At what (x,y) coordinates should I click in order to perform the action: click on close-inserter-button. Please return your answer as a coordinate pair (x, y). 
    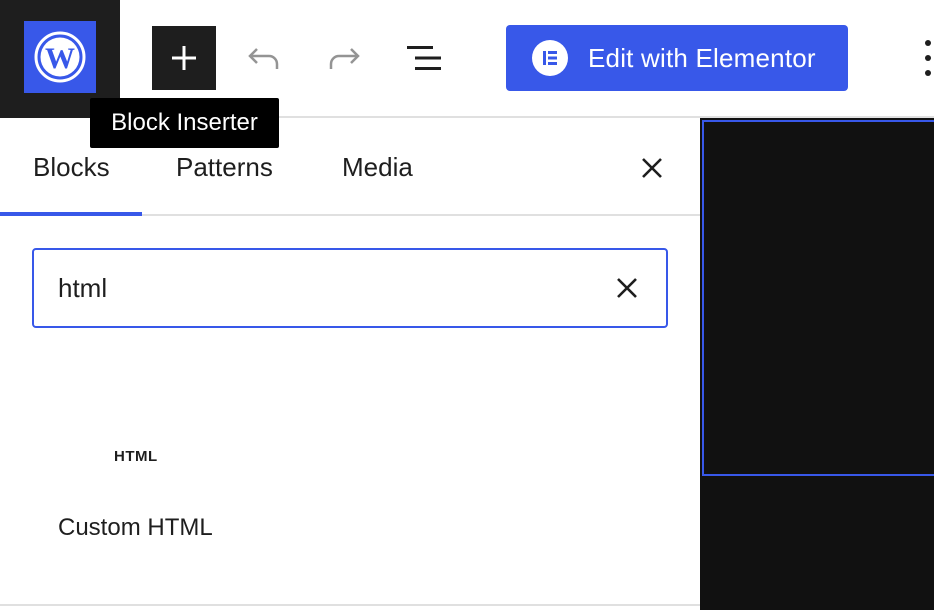
    Looking at the image, I should click on (652, 168).